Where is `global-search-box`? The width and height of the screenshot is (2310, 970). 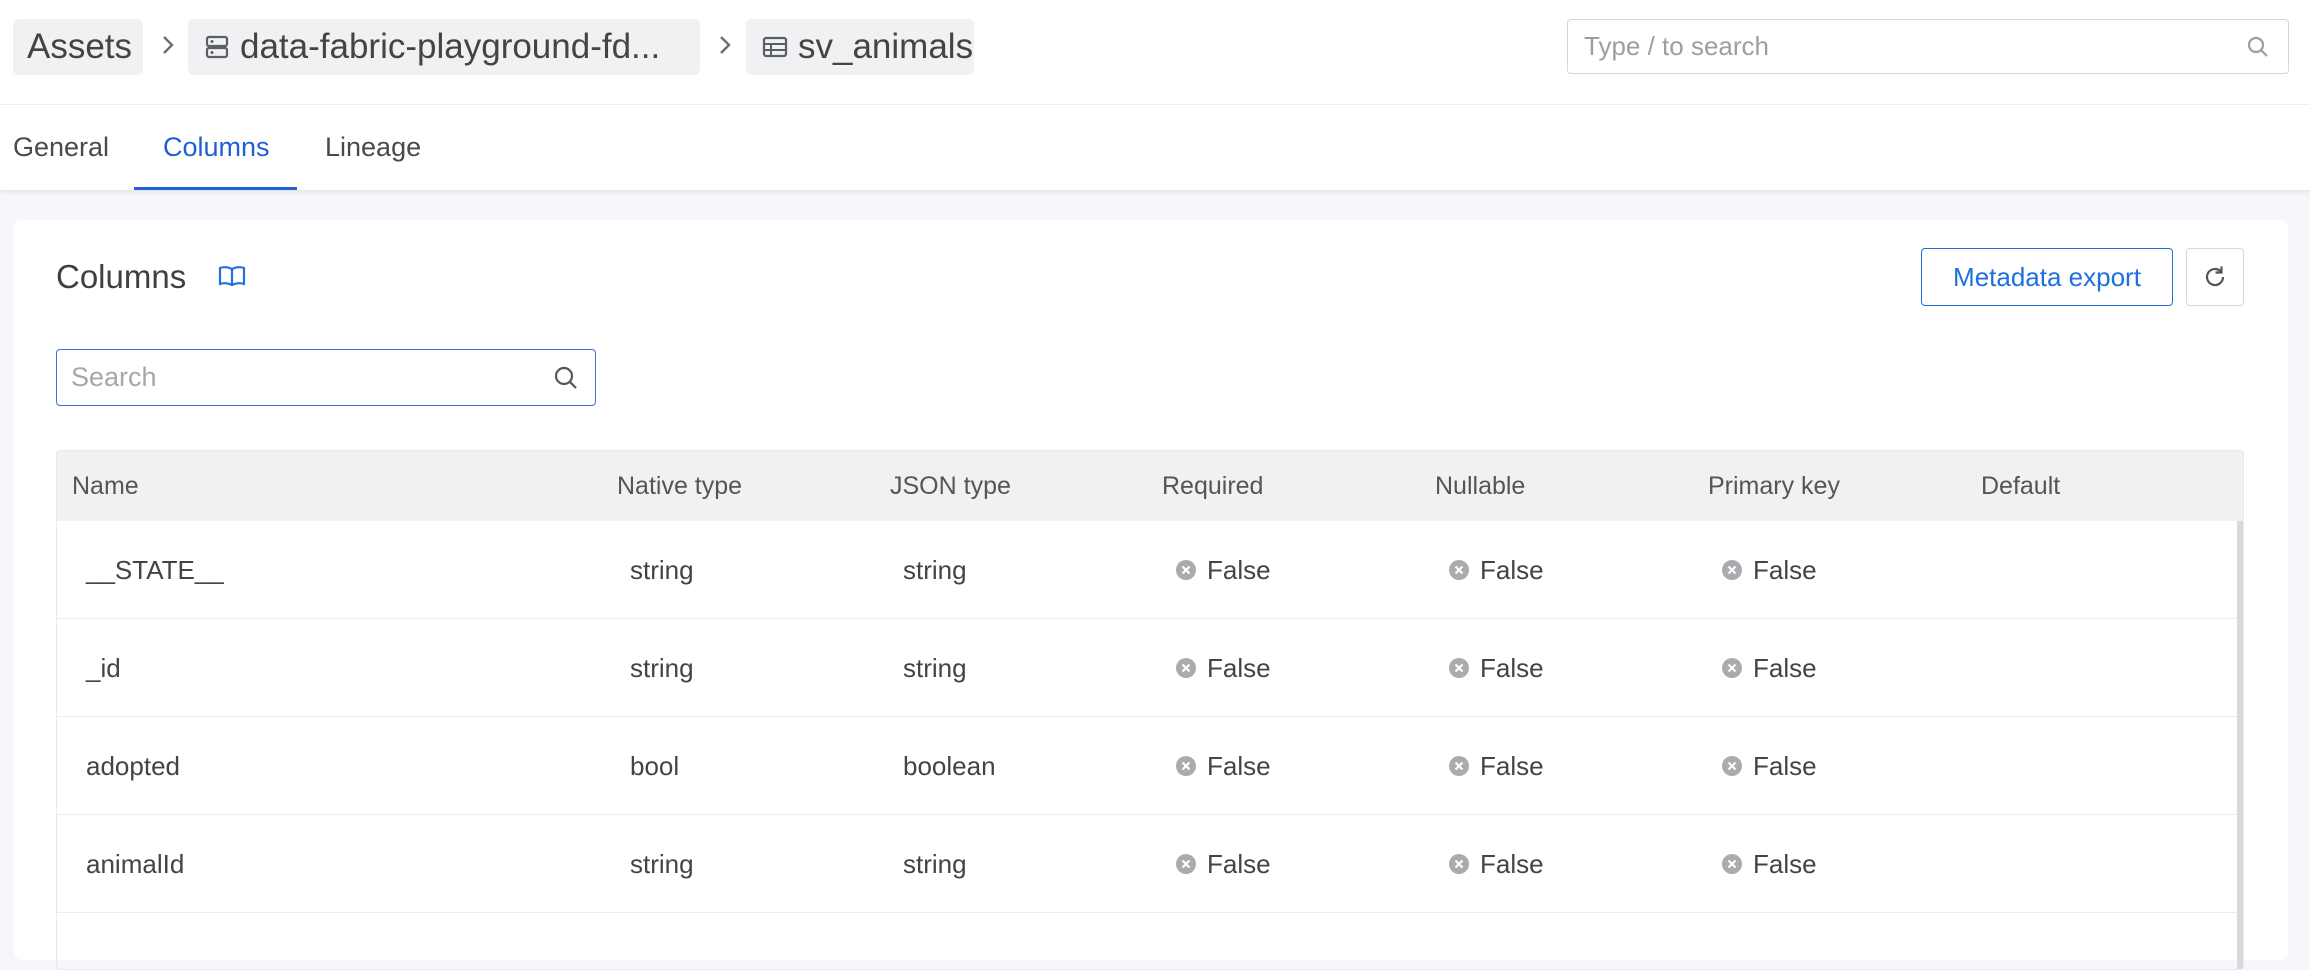
global-search-box is located at coordinates (1928, 46).